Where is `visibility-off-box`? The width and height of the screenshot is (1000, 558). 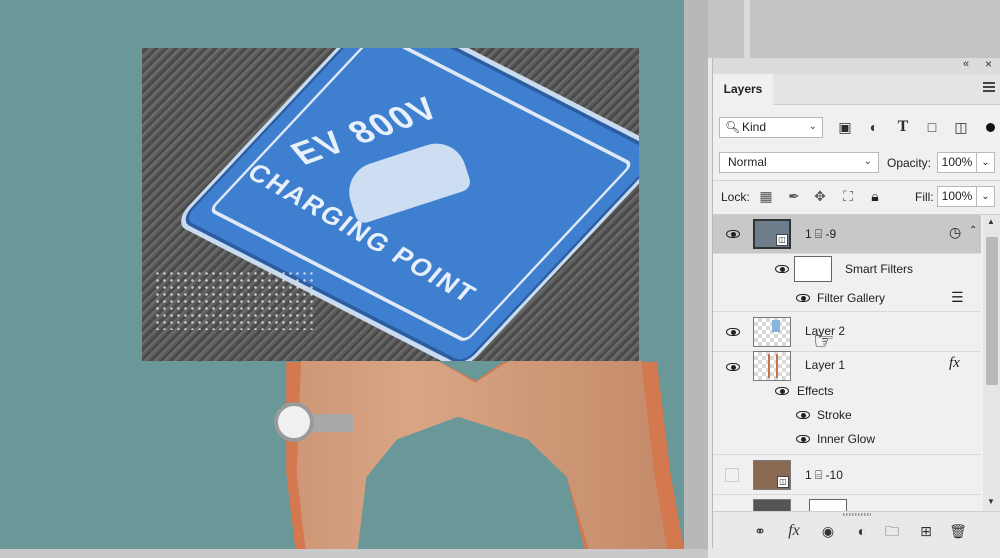
visibility-off-box is located at coordinates (732, 475).